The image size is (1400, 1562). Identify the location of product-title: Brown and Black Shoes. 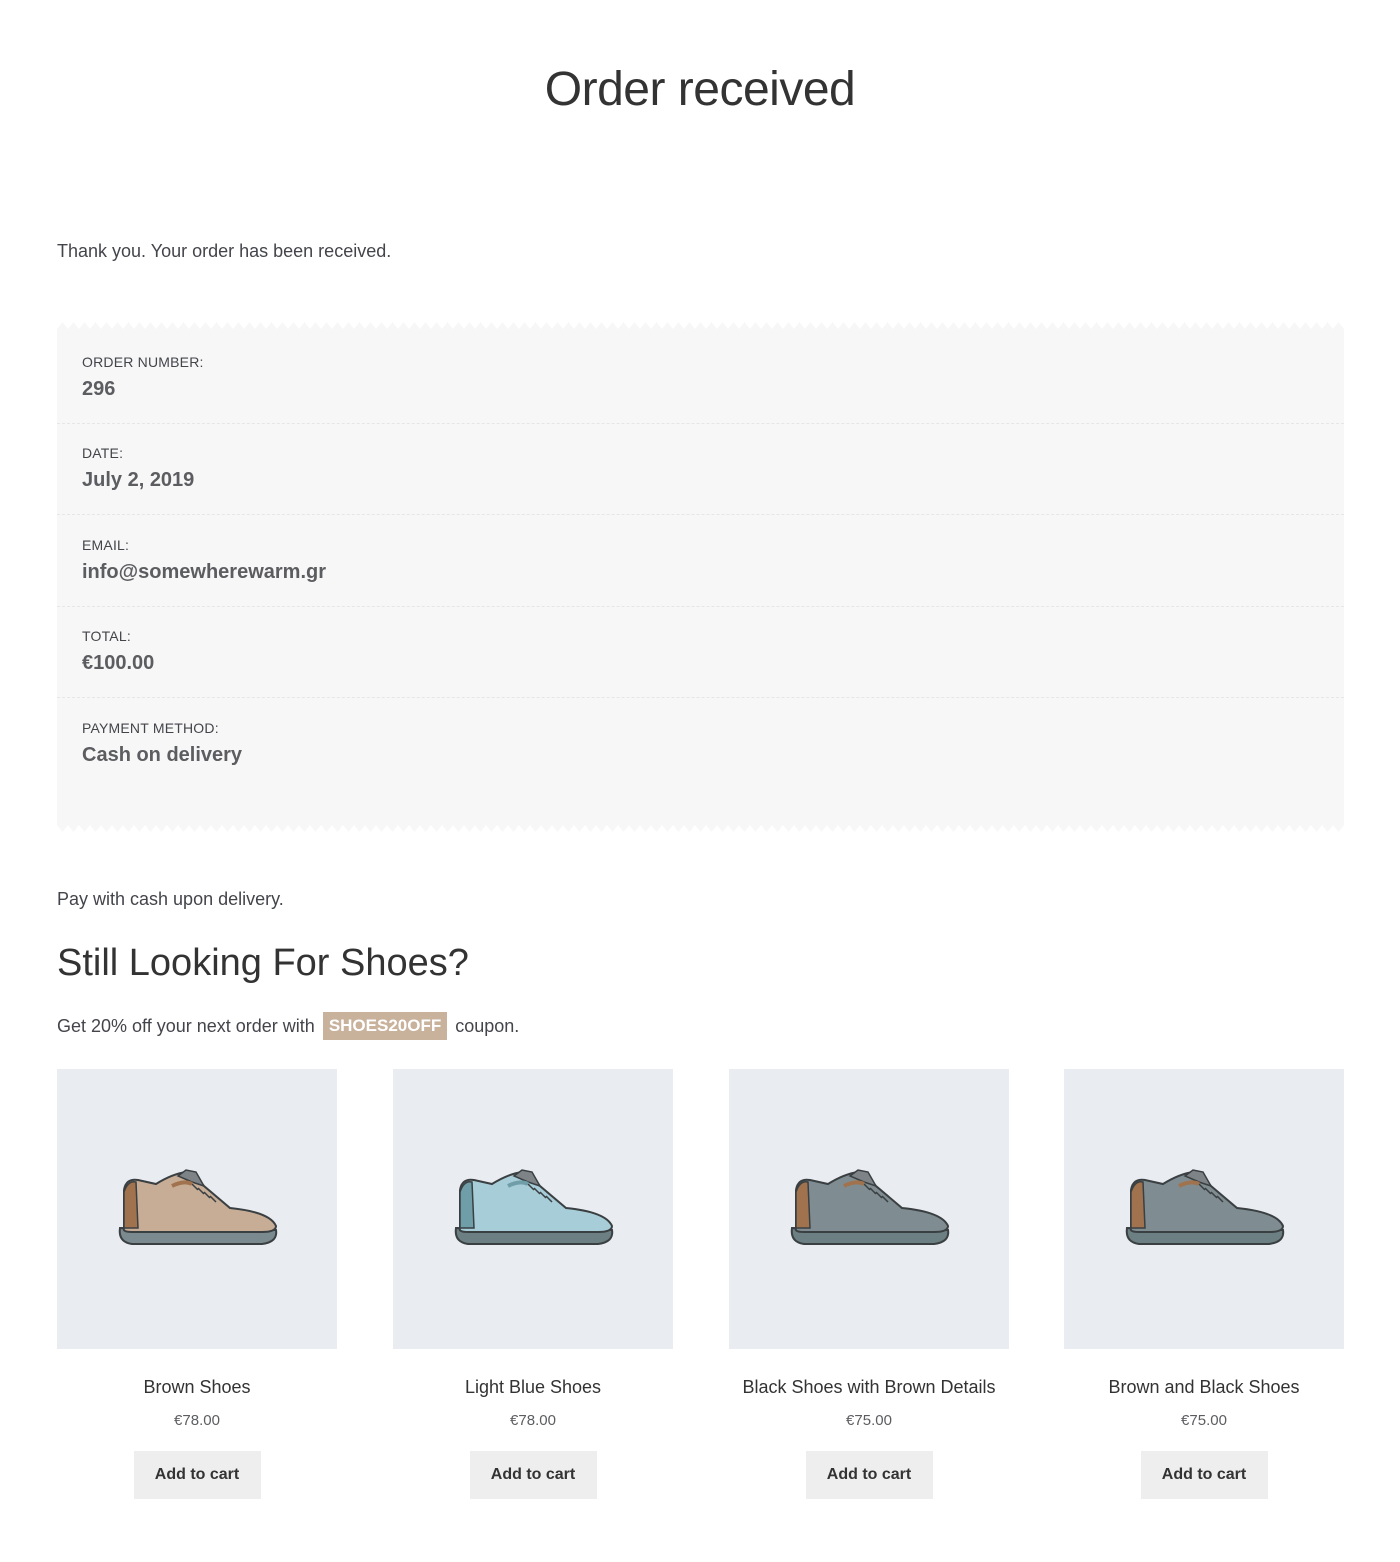
(1204, 1387).